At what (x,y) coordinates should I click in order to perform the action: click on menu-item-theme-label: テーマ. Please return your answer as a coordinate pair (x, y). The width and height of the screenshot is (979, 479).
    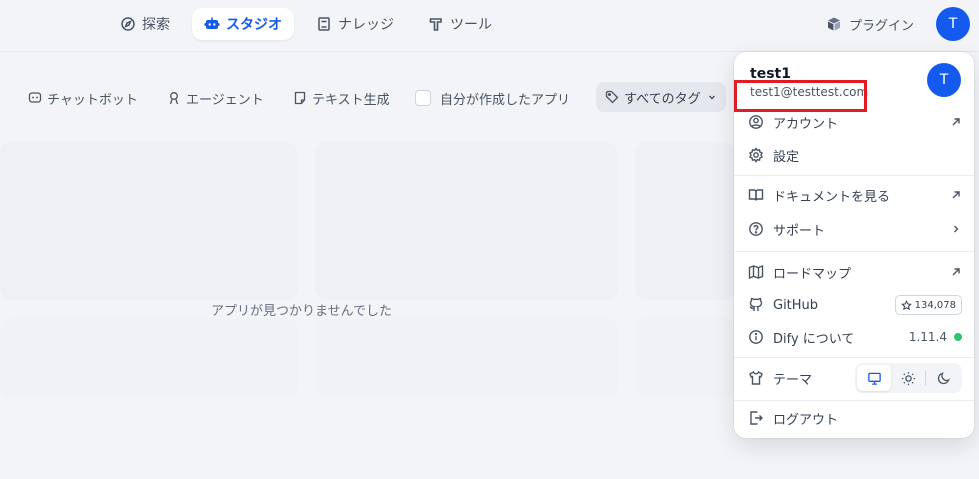
    Looking at the image, I should click on (793, 380).